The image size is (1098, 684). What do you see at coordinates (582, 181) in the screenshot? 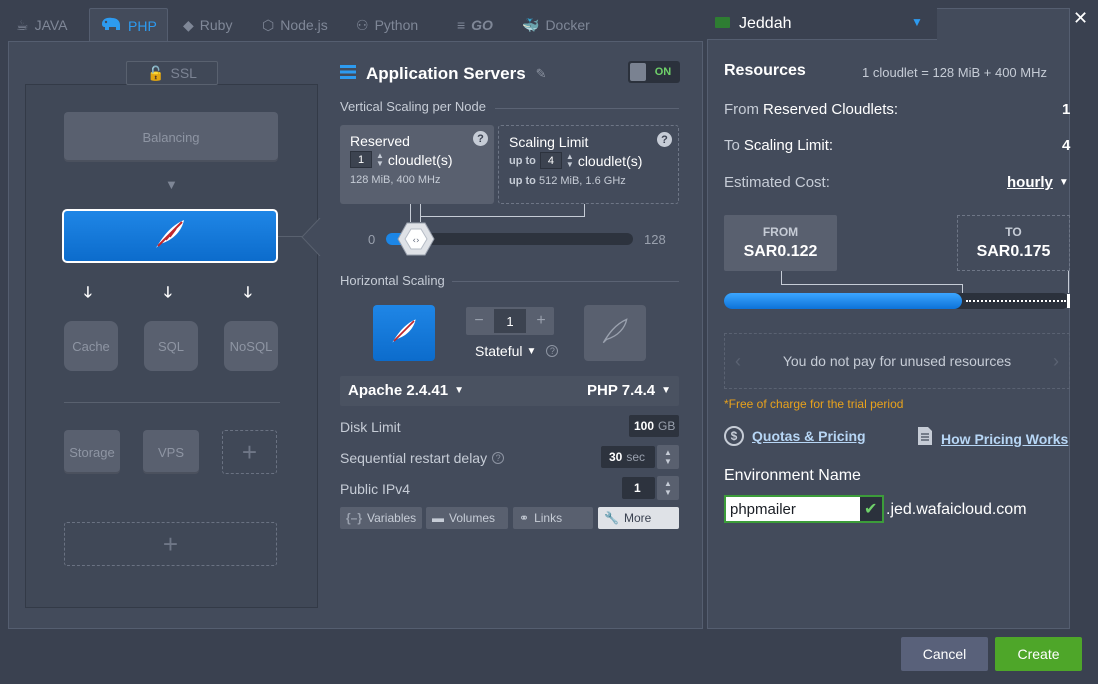
I see `scaling-limit-spec: 512 MiB, 1.6 GHz` at bounding box center [582, 181].